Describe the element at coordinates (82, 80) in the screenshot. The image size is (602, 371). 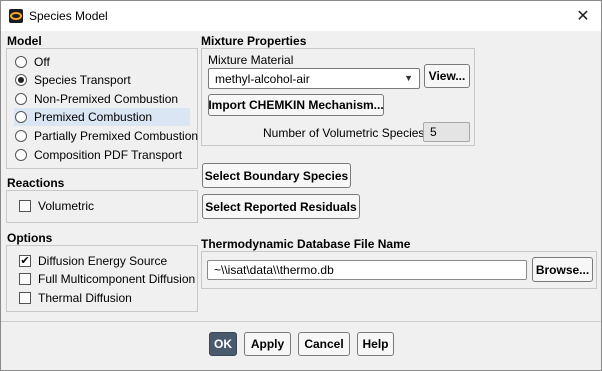
I see `model-option-label: Species Transport` at that location.